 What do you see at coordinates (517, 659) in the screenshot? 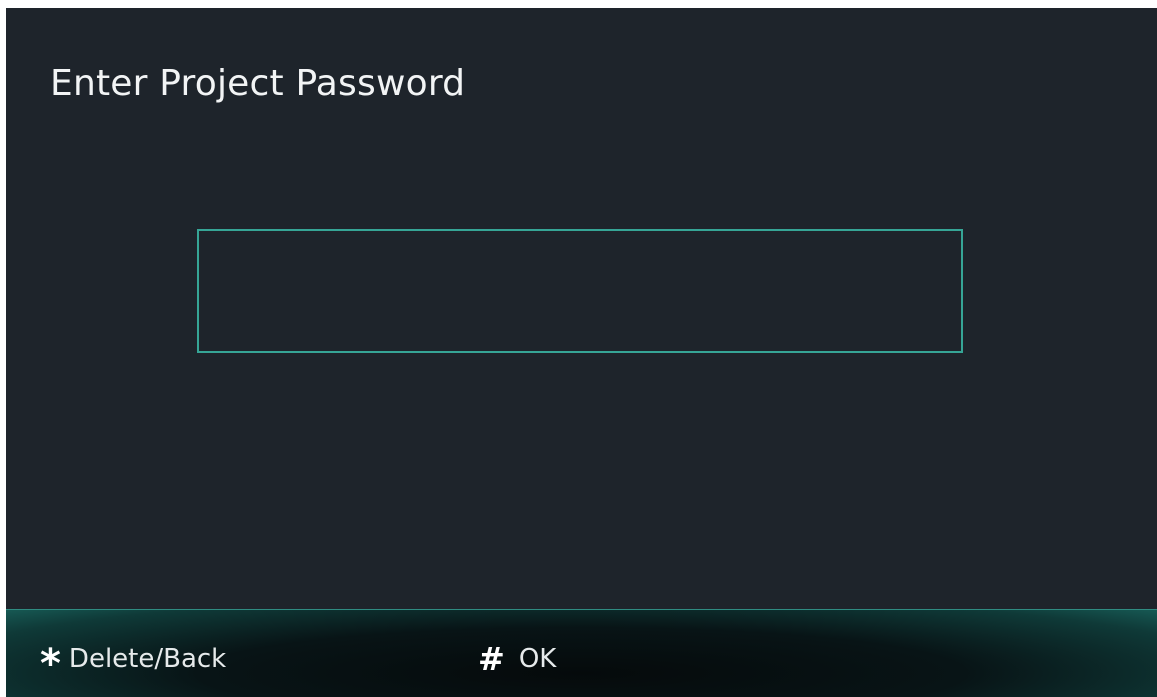
I see `ok-softkey: # OK` at bounding box center [517, 659].